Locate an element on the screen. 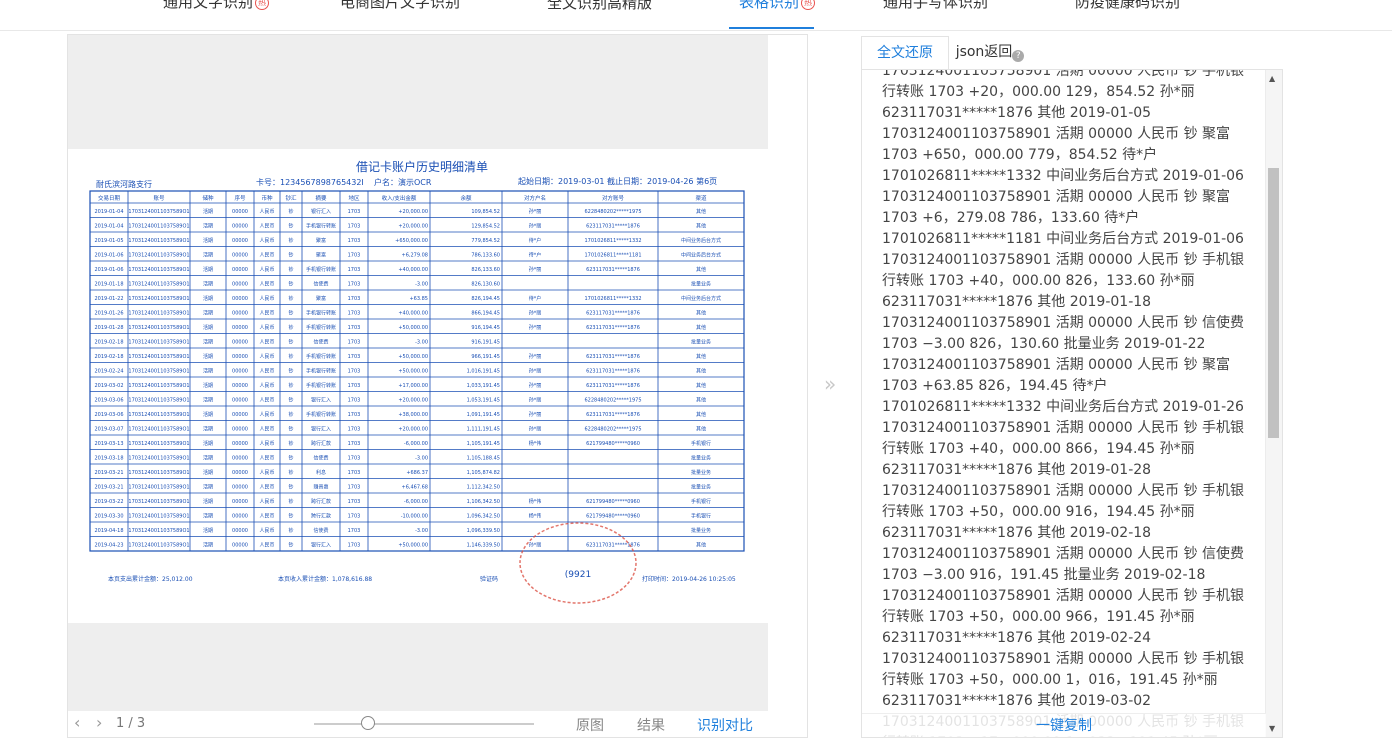 This screenshot has width=1392, height=752. view-result-link: 结果 is located at coordinates (651, 725).